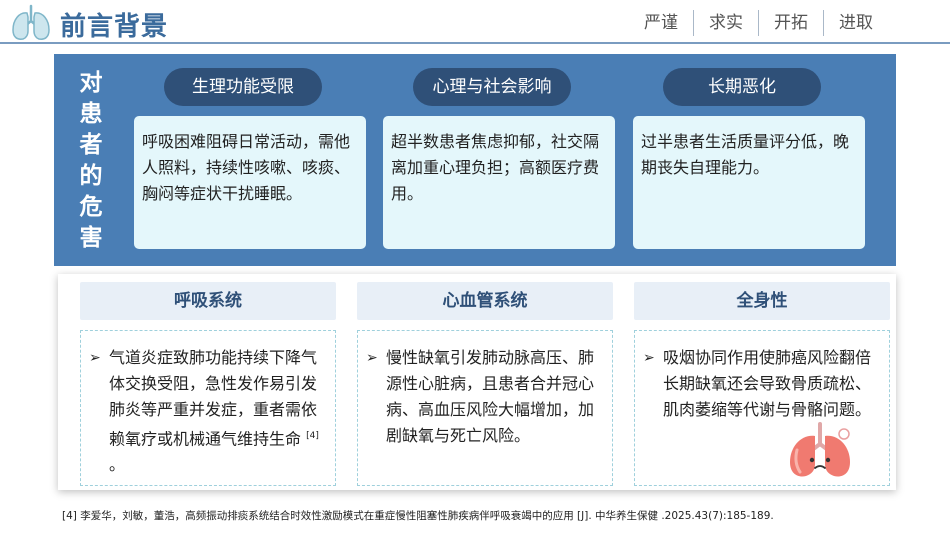 The image size is (950, 535). What do you see at coordinates (208, 301) in the screenshot?
I see `system-label: 呼吸系统` at bounding box center [208, 301].